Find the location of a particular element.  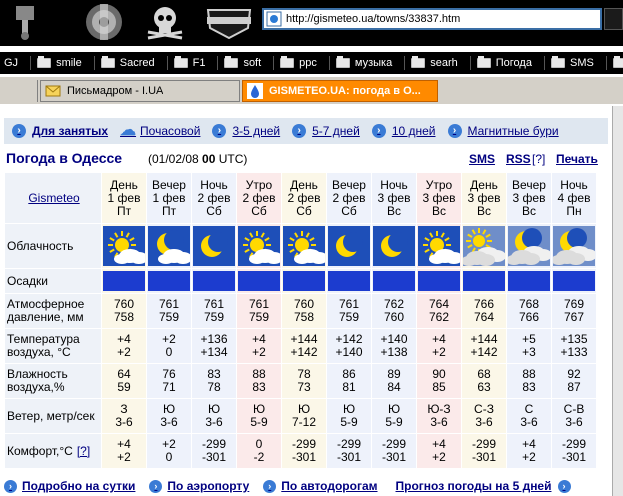

temperature-cell: +2 0 is located at coordinates (169, 346).